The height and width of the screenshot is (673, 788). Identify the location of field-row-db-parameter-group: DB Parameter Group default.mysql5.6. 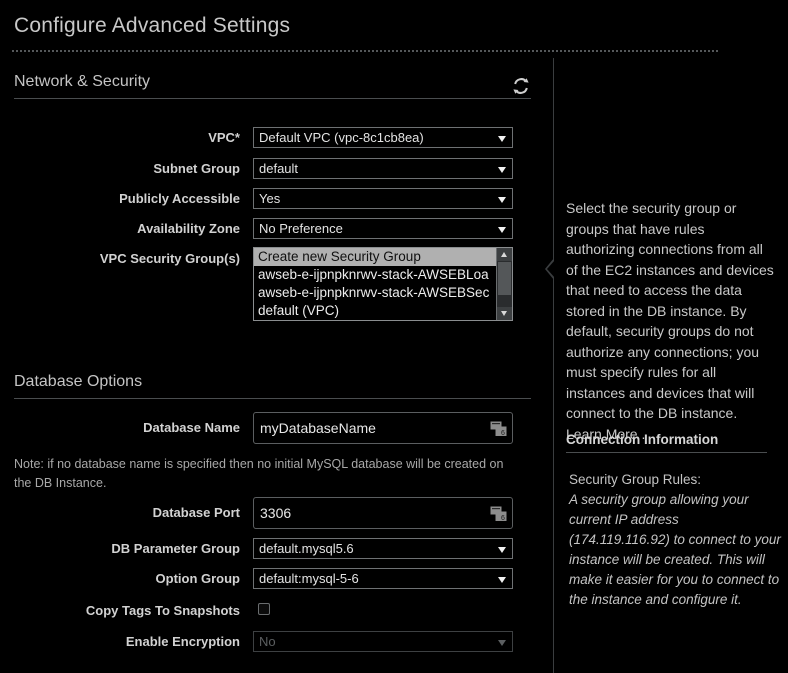
(270, 549).